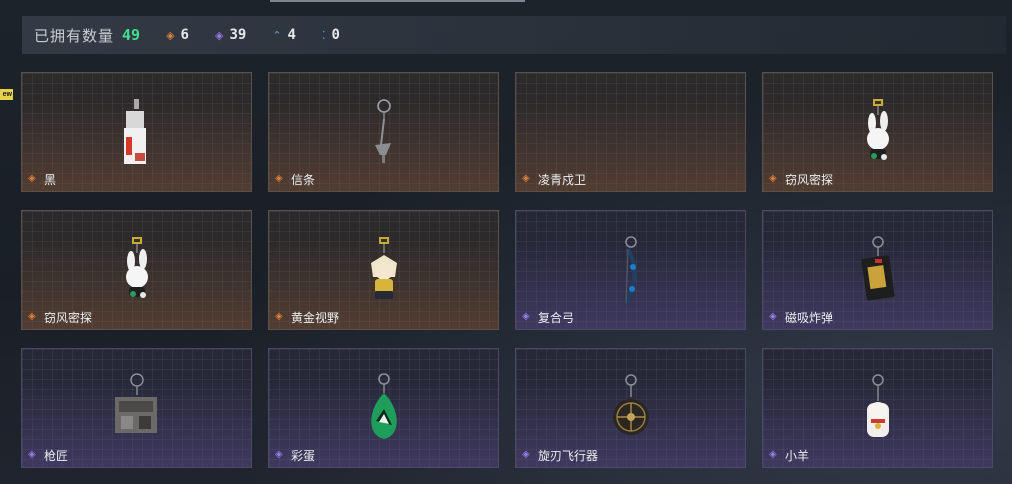  What do you see at coordinates (630, 408) in the screenshot?
I see `charm-card: ◈ 旋刃飞行器` at bounding box center [630, 408].